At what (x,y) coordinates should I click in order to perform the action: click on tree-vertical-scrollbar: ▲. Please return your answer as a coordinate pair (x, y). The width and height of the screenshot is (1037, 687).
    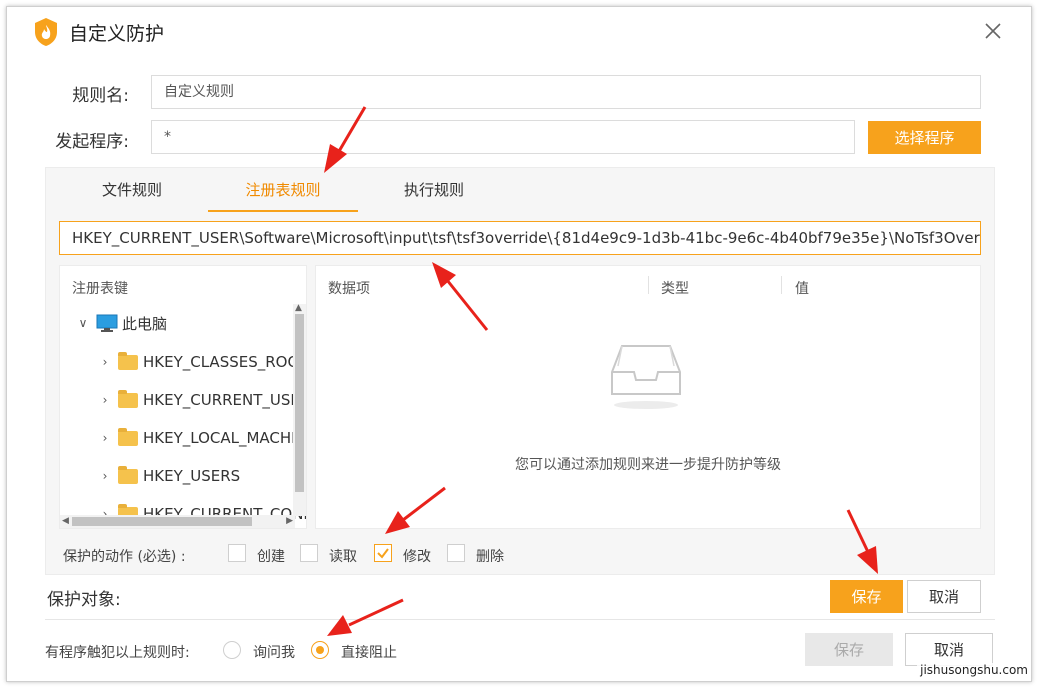
    Looking at the image, I should click on (299, 409).